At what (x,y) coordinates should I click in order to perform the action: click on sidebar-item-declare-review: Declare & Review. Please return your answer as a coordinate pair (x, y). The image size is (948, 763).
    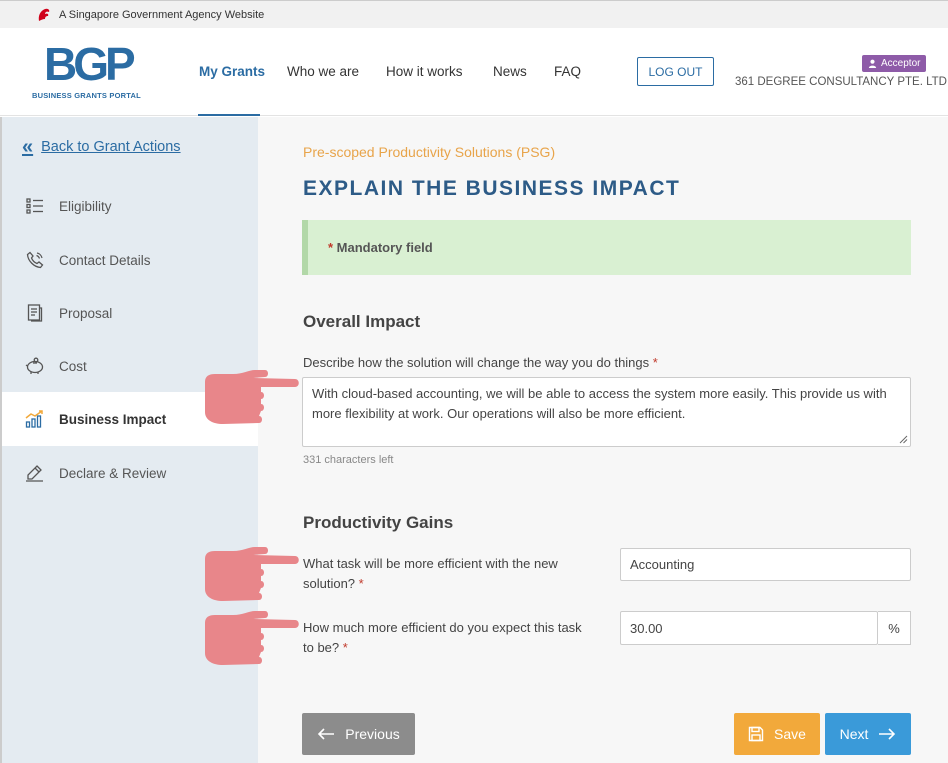
    Looking at the image, I should click on (130, 473).